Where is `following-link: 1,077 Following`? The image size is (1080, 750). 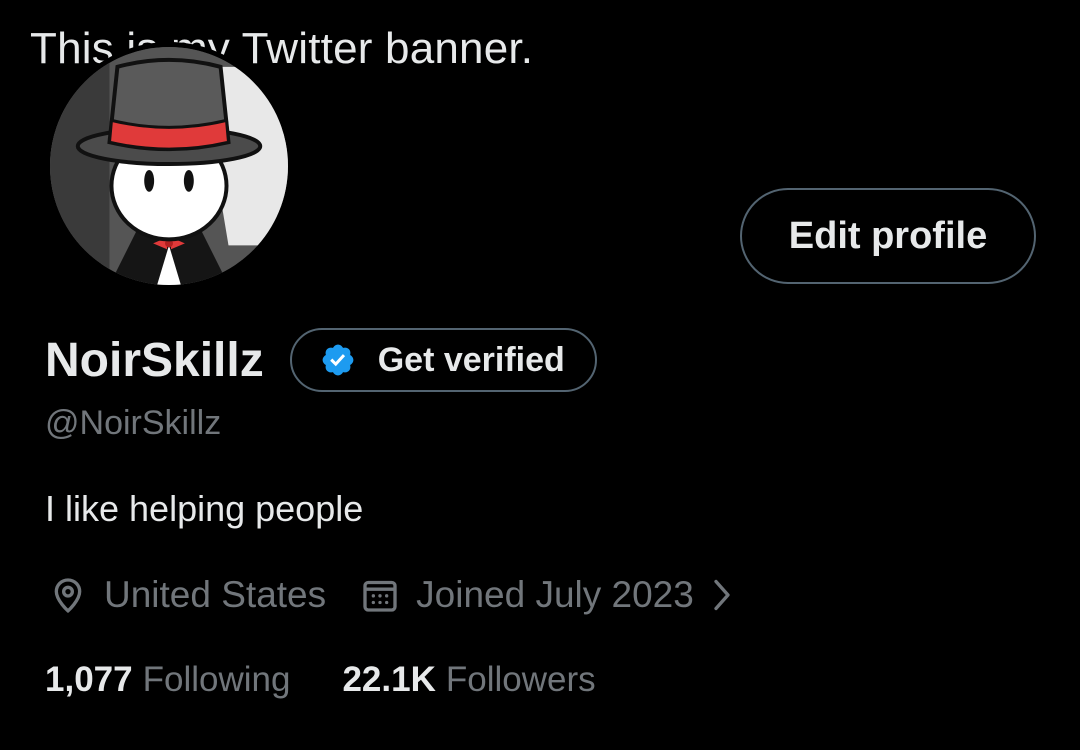 following-link: 1,077 Following is located at coordinates (167, 680).